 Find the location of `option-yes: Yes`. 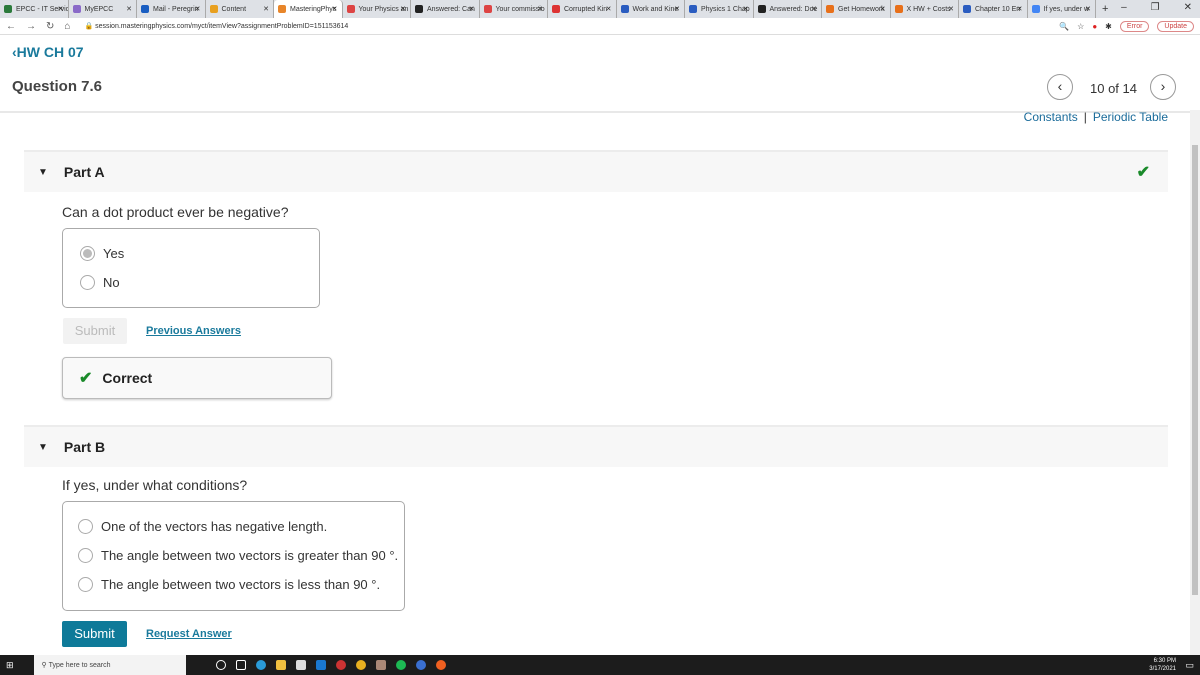

option-yes: Yes is located at coordinates (102, 253).